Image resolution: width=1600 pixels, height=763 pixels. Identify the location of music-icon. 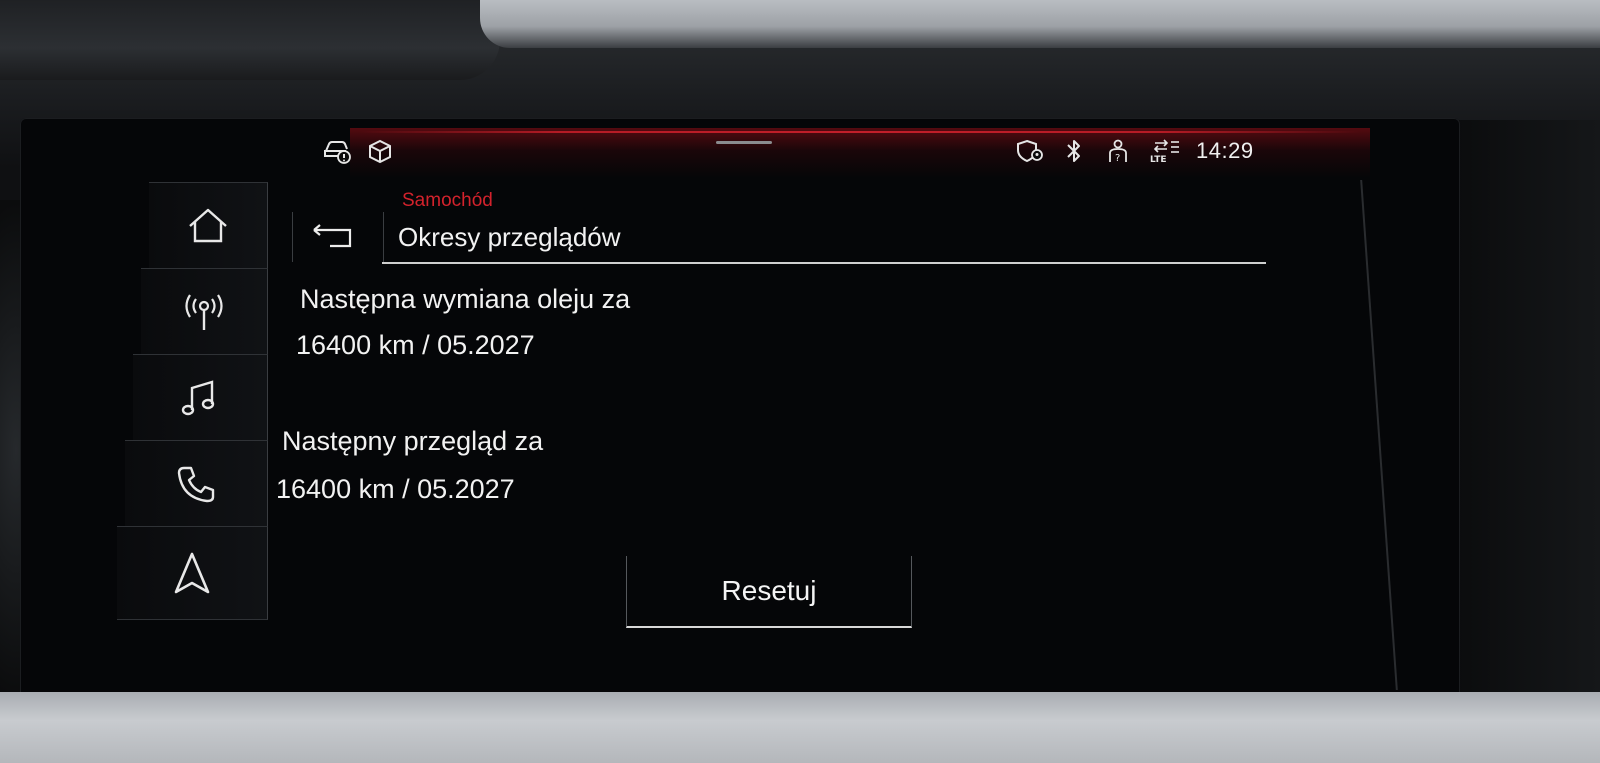
(198, 398).